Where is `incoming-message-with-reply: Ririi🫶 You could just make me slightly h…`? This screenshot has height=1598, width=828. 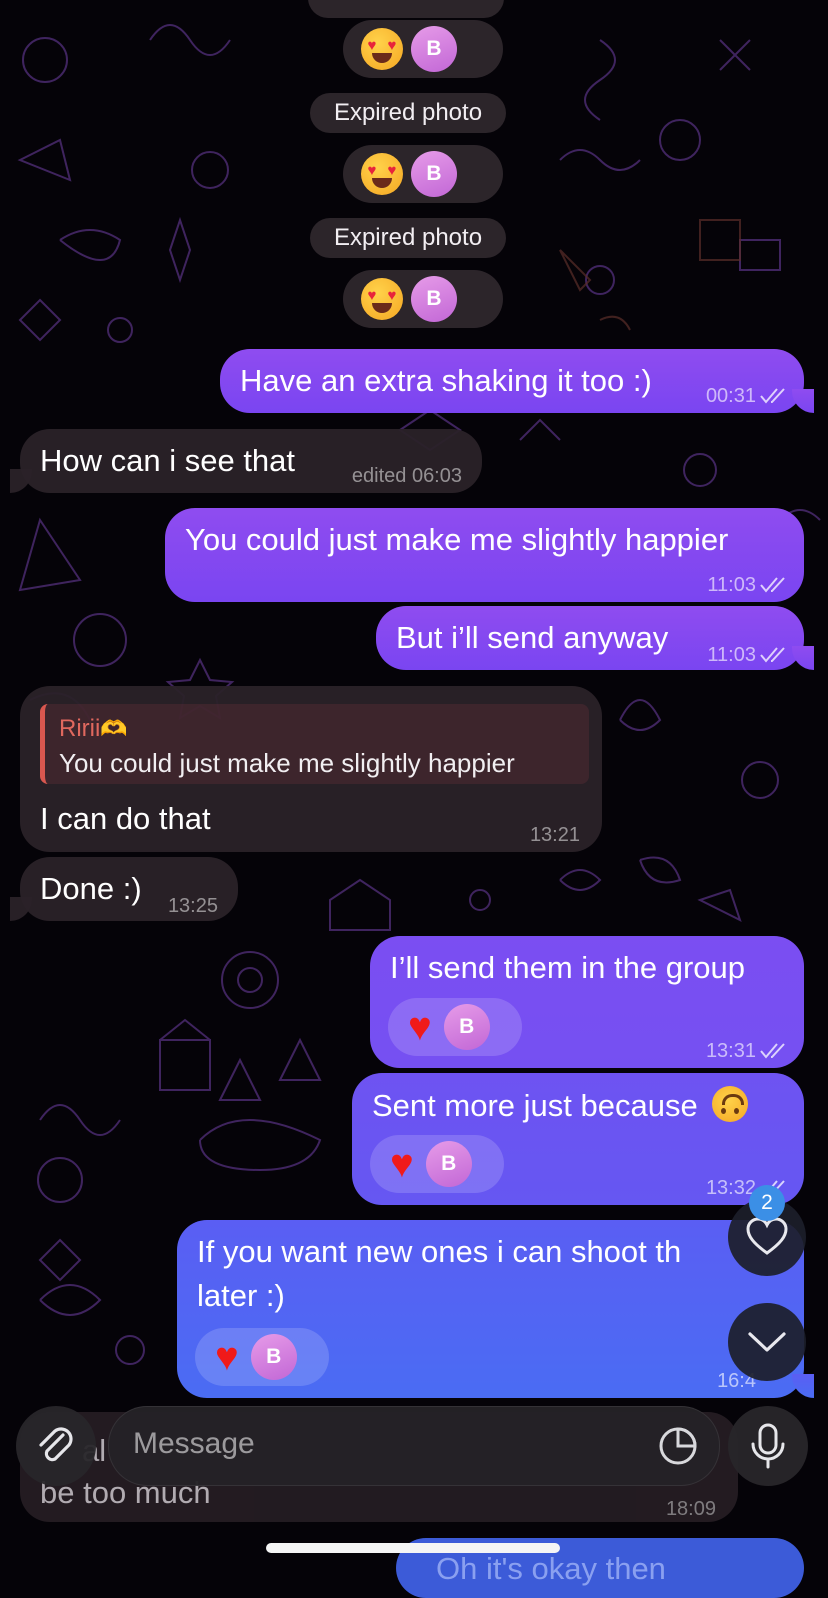
incoming-message-with-reply: Ririi🫶 You could just make me slightly h… is located at coordinates (311, 769).